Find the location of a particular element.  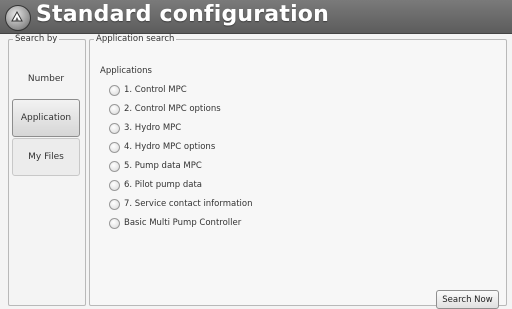

option-label: 2. Control MPC options is located at coordinates (172, 109).